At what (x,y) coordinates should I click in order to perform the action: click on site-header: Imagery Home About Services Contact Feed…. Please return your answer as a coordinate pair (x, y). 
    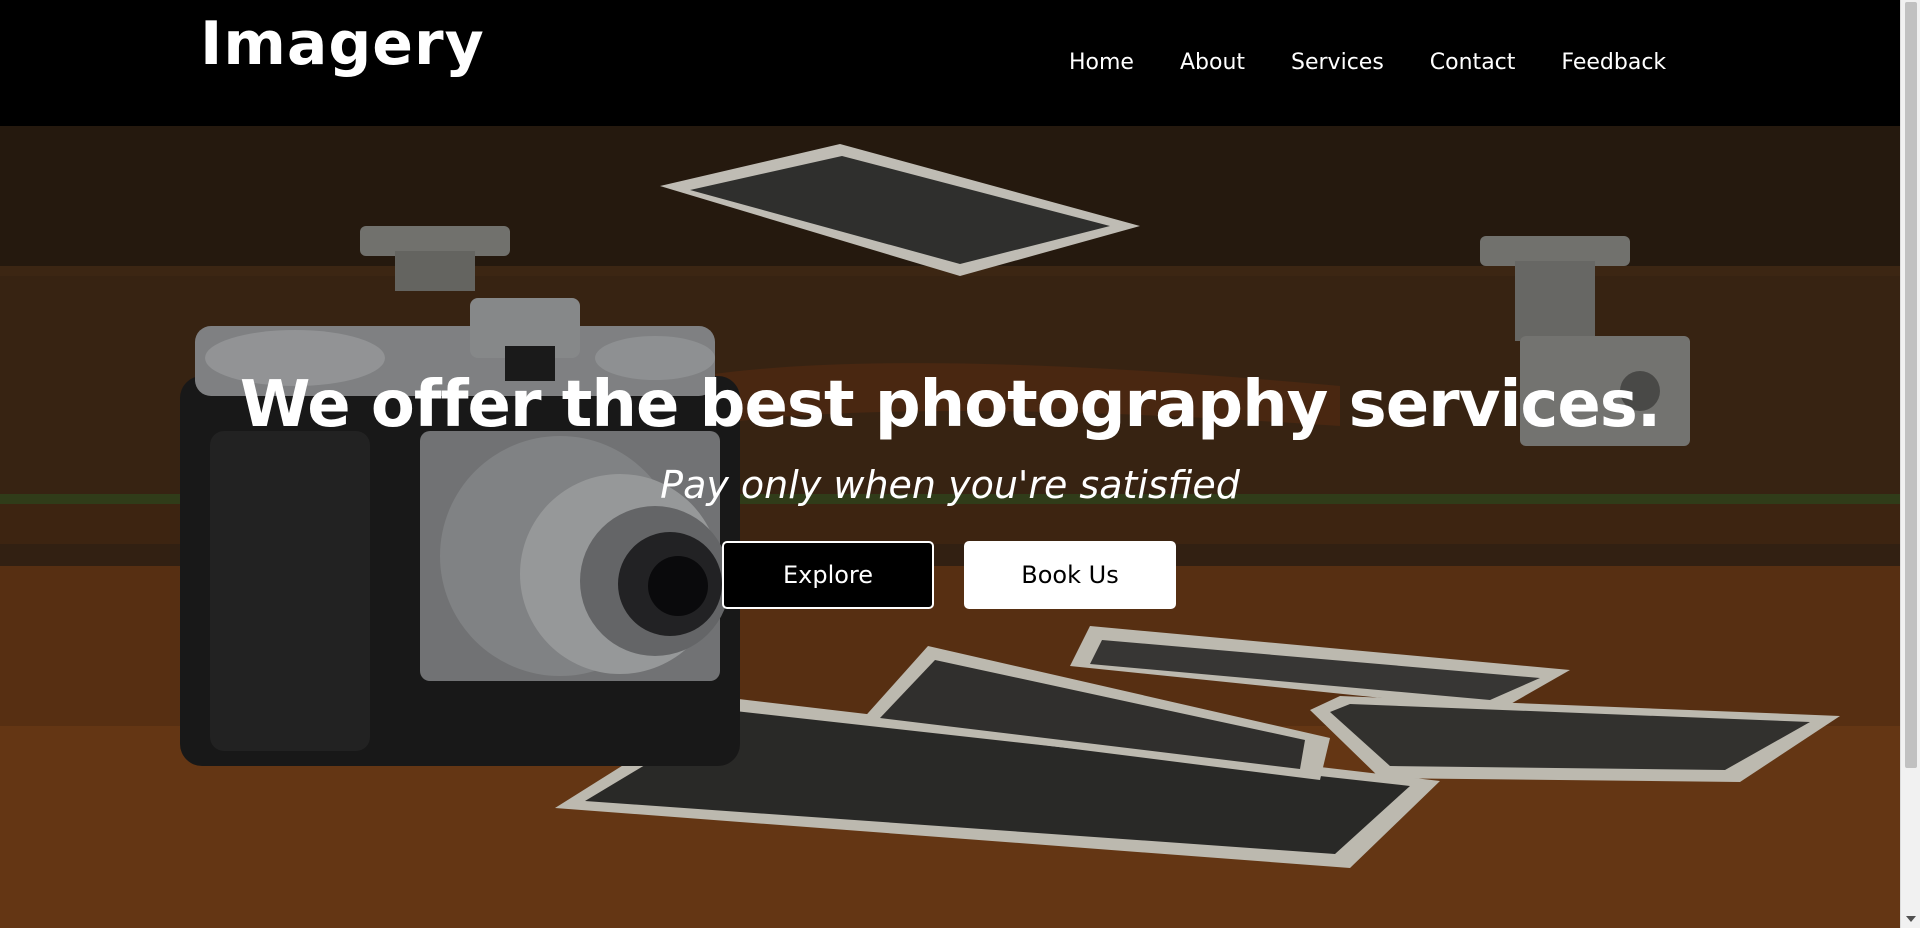
    Looking at the image, I should click on (950, 63).